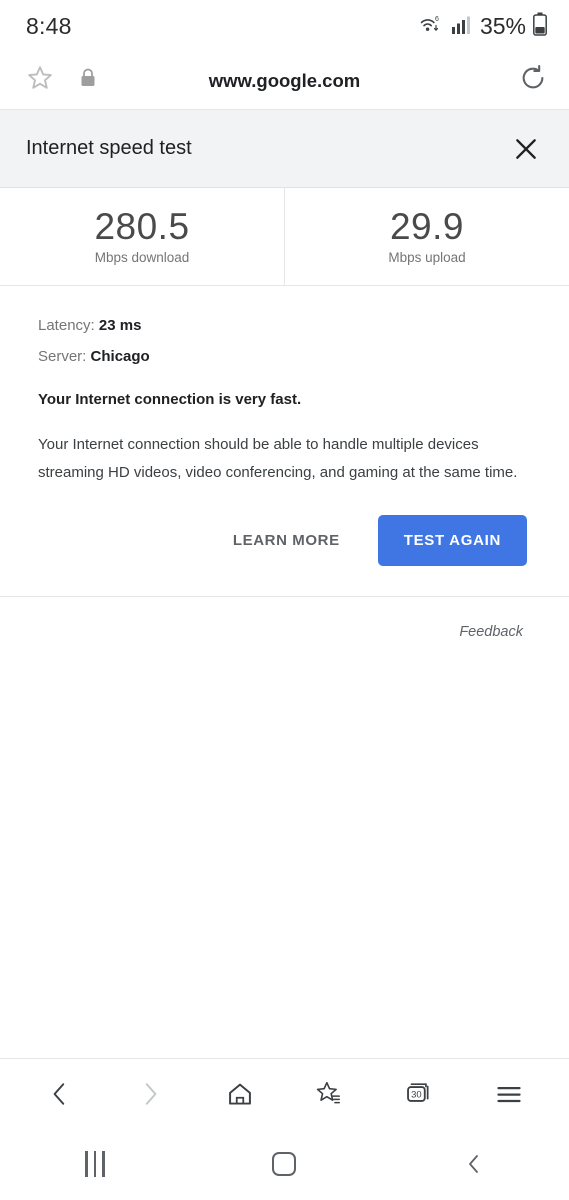 This screenshot has height=1200, width=569. What do you see at coordinates (142, 258) in the screenshot?
I see `download-label: Mbps download` at bounding box center [142, 258].